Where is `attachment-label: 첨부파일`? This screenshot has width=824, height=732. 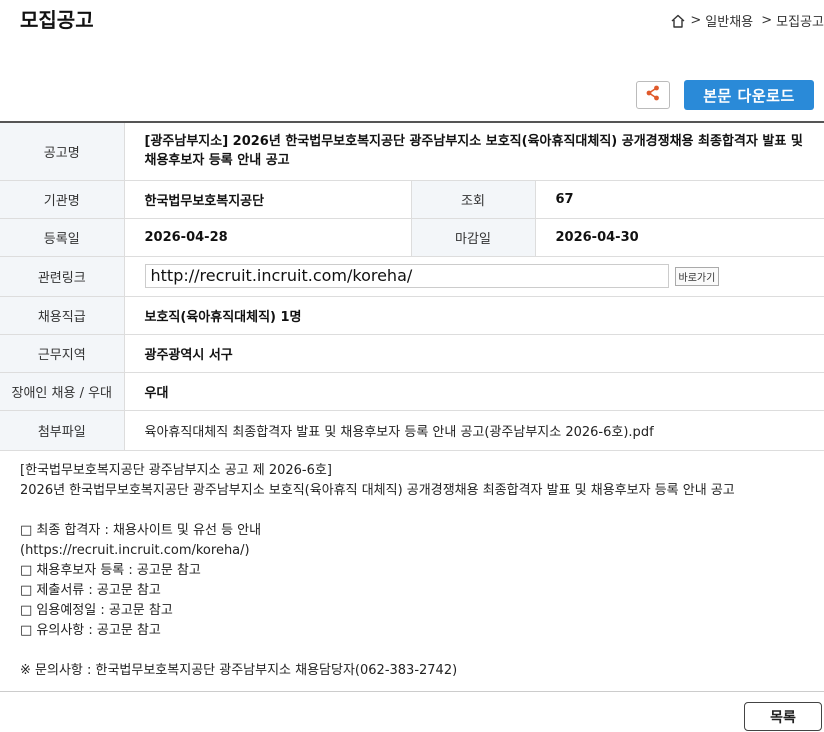
attachment-label: 첨부파일 is located at coordinates (62, 430).